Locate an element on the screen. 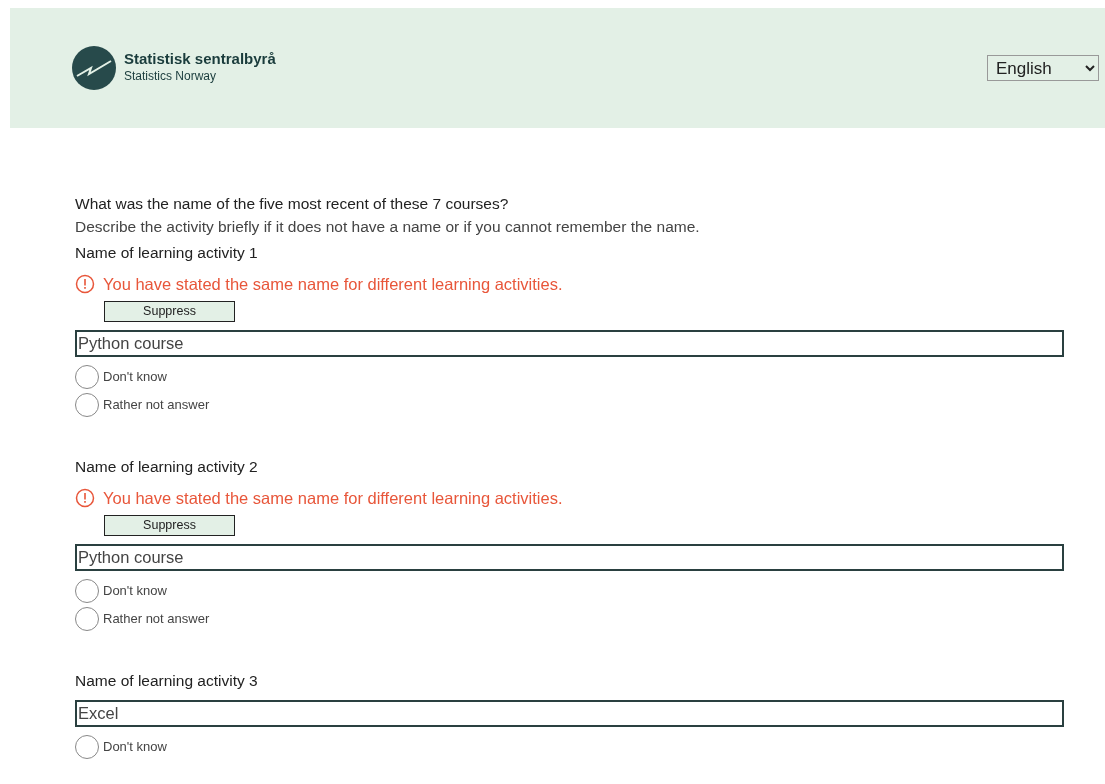 This screenshot has width=1105, height=784. field-label: Name of learning activity 3 is located at coordinates (167, 680).